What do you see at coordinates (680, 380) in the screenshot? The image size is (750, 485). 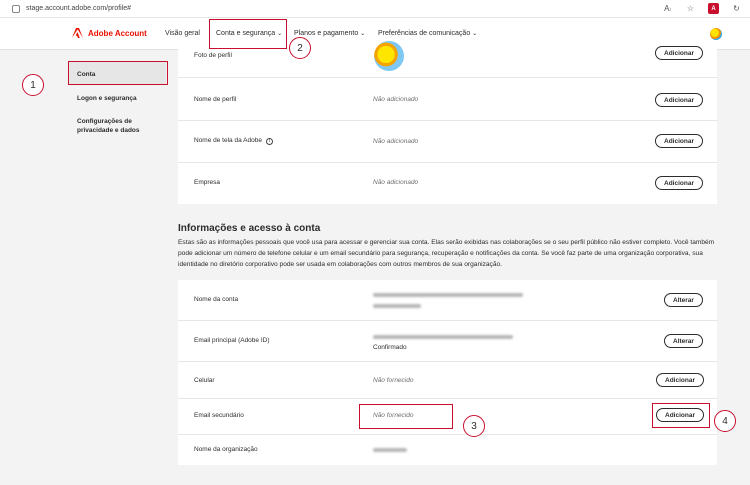 I see `add-mobile-button: Adicionar` at bounding box center [680, 380].